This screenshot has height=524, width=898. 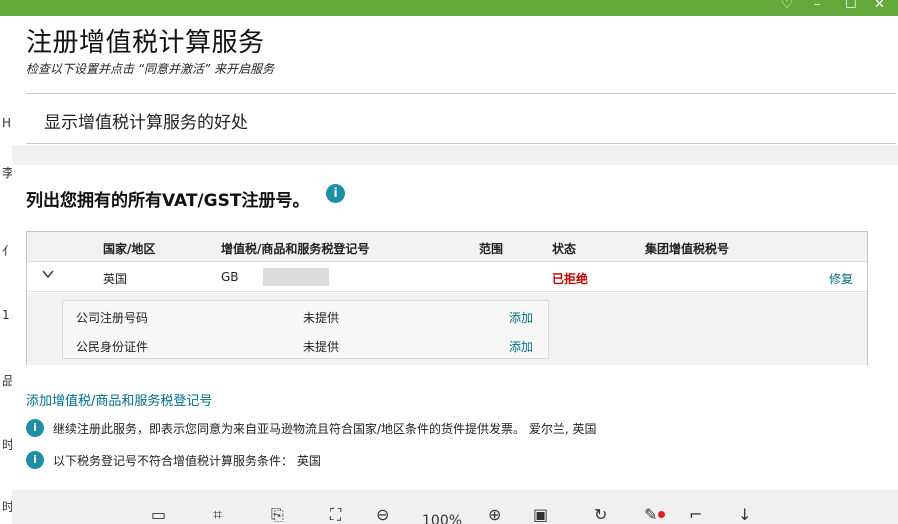 What do you see at coordinates (217, 515) in the screenshot?
I see `screenshot-icon: ⌗` at bounding box center [217, 515].